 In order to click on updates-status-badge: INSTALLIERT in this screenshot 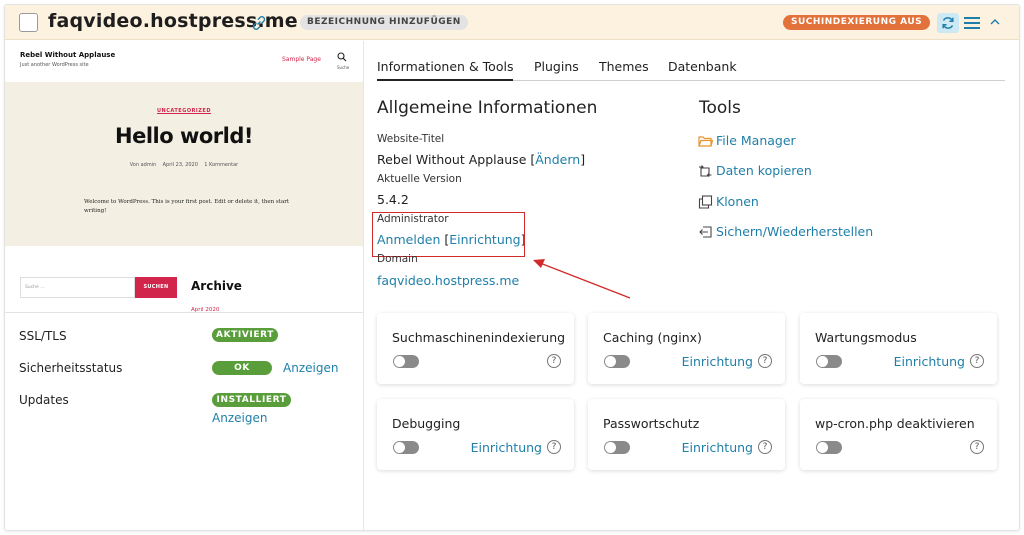, I will do `click(251, 400)`.